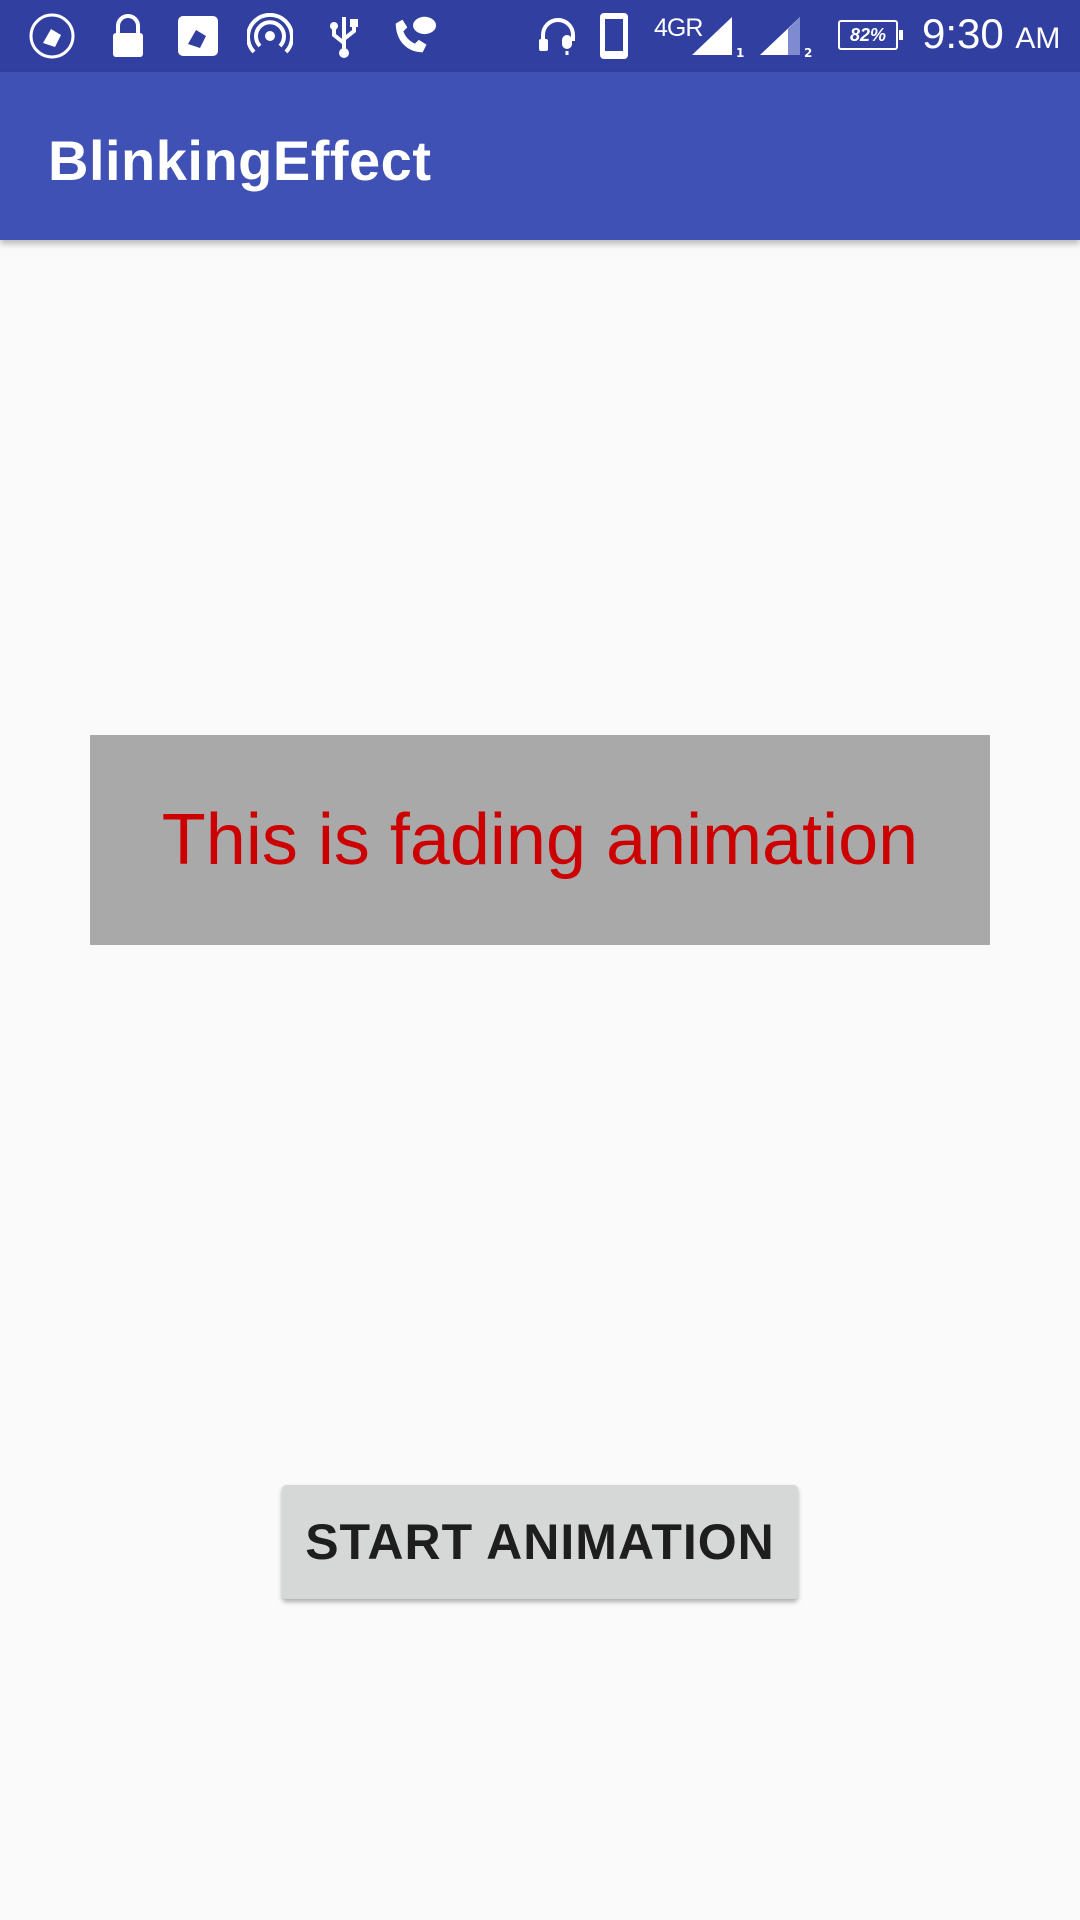 This screenshot has width=1080, height=1920. I want to click on battery-icon: 82%, so click(870, 35).